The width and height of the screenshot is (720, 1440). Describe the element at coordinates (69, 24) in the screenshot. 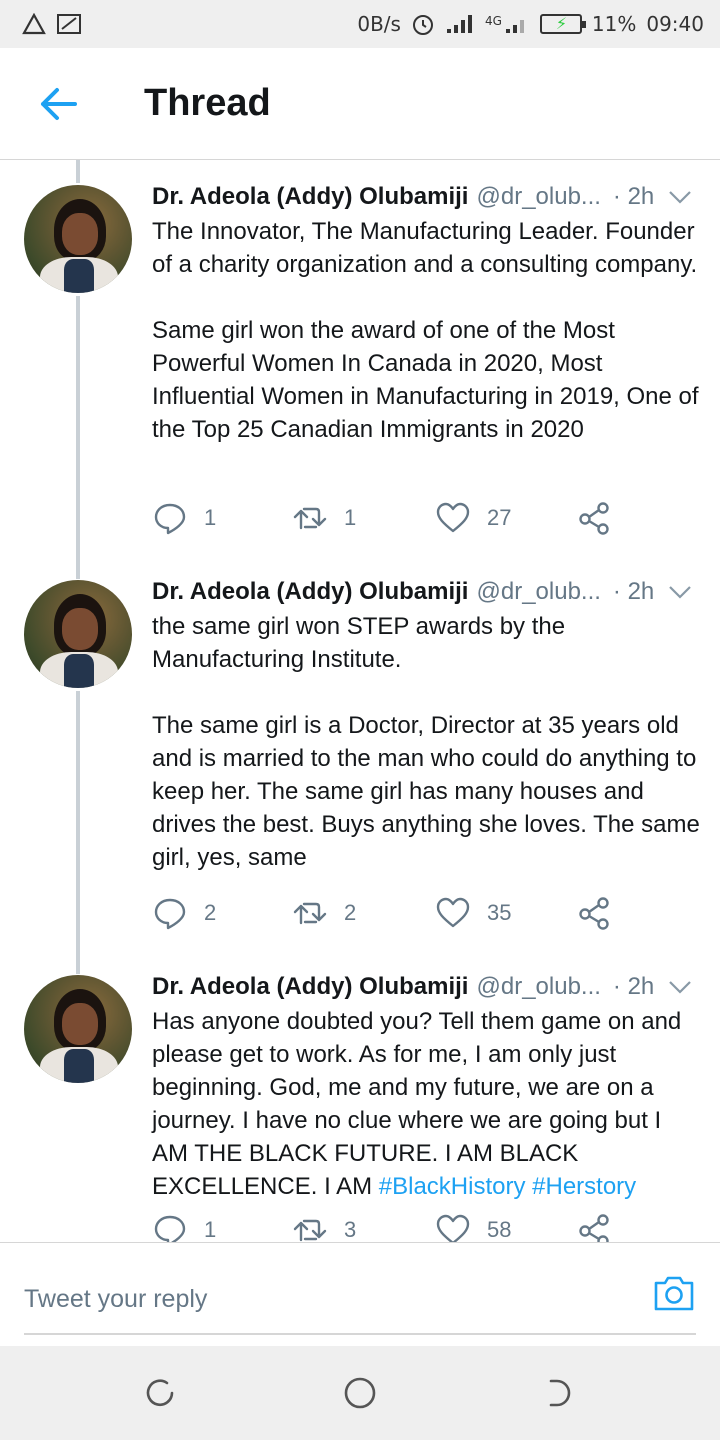

I see `cast-icon` at that location.